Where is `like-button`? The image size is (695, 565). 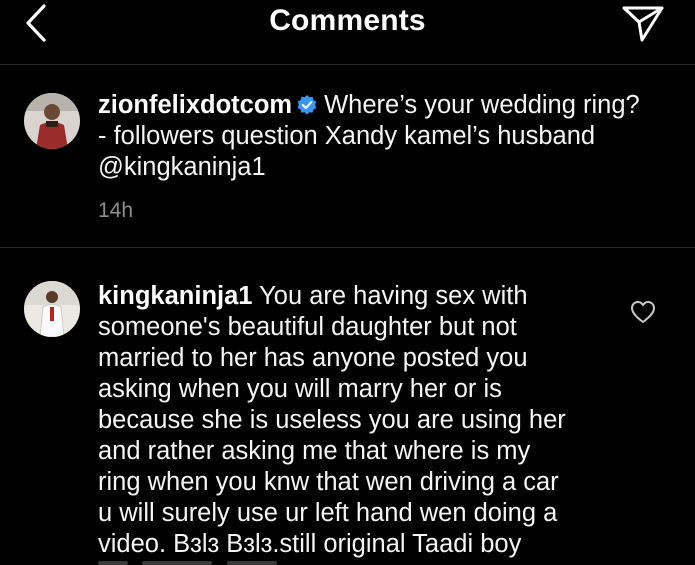 like-button is located at coordinates (643, 312).